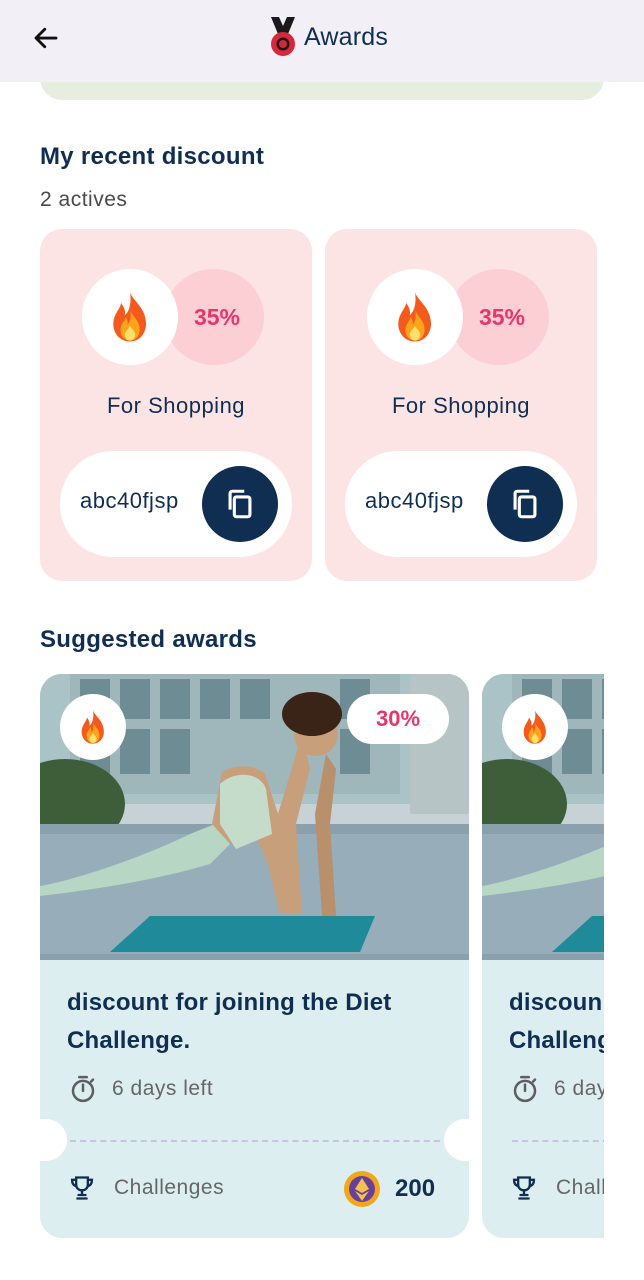 This screenshot has width=644, height=1280. I want to click on award-card-peek-clip: discoun Challeng 6 day Chall, so click(543, 956).